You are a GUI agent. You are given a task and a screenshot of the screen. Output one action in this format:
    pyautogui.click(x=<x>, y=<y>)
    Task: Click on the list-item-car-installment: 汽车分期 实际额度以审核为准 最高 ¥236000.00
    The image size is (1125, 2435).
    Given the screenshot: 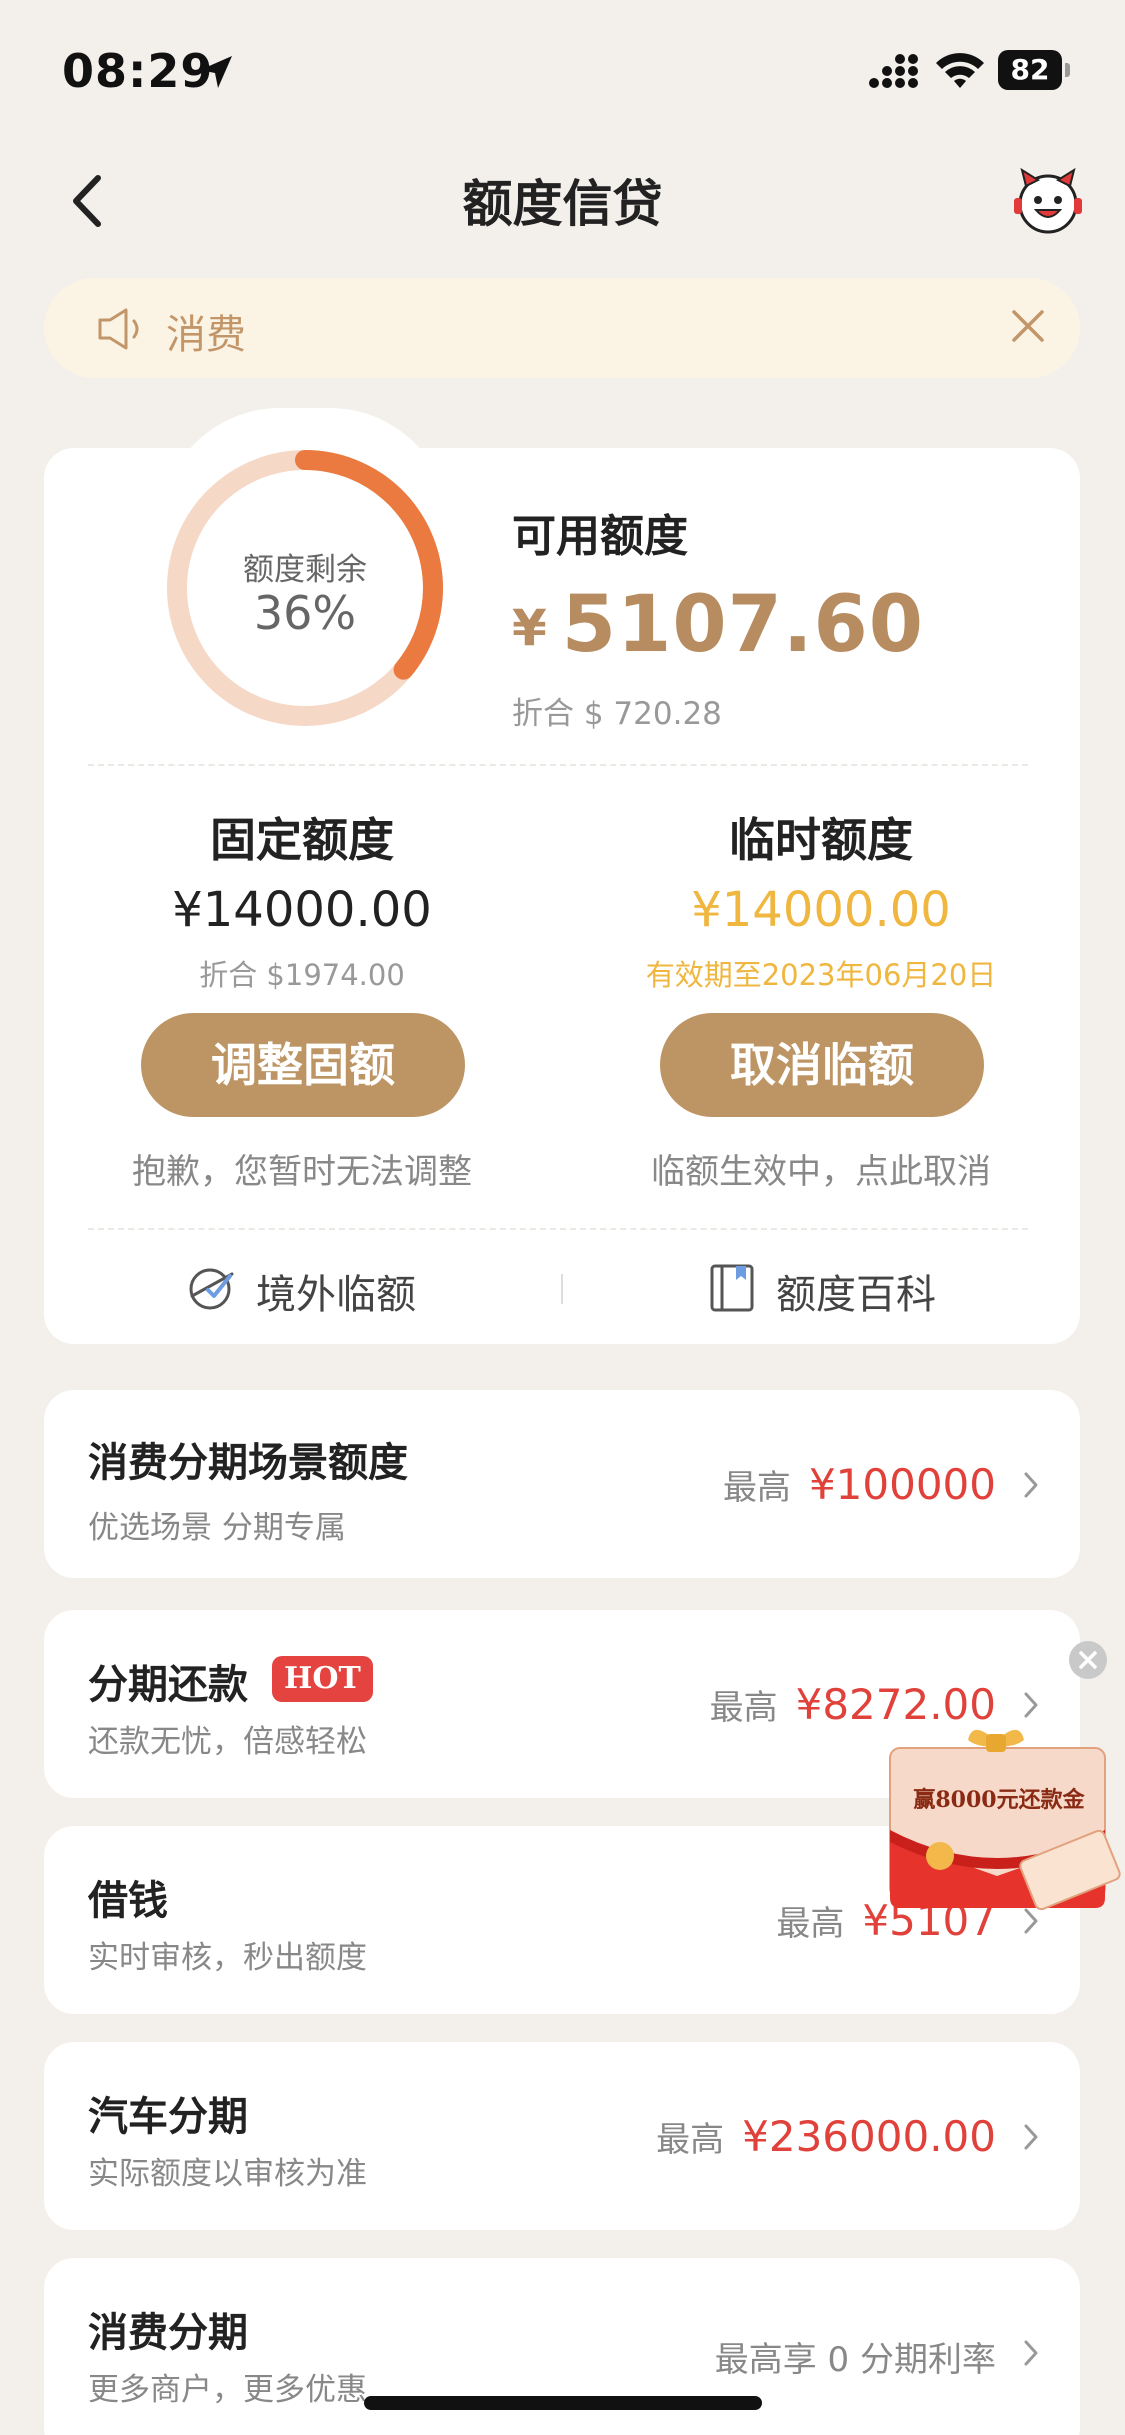 What is the action you would take?
    pyautogui.click(x=562, y=2136)
    